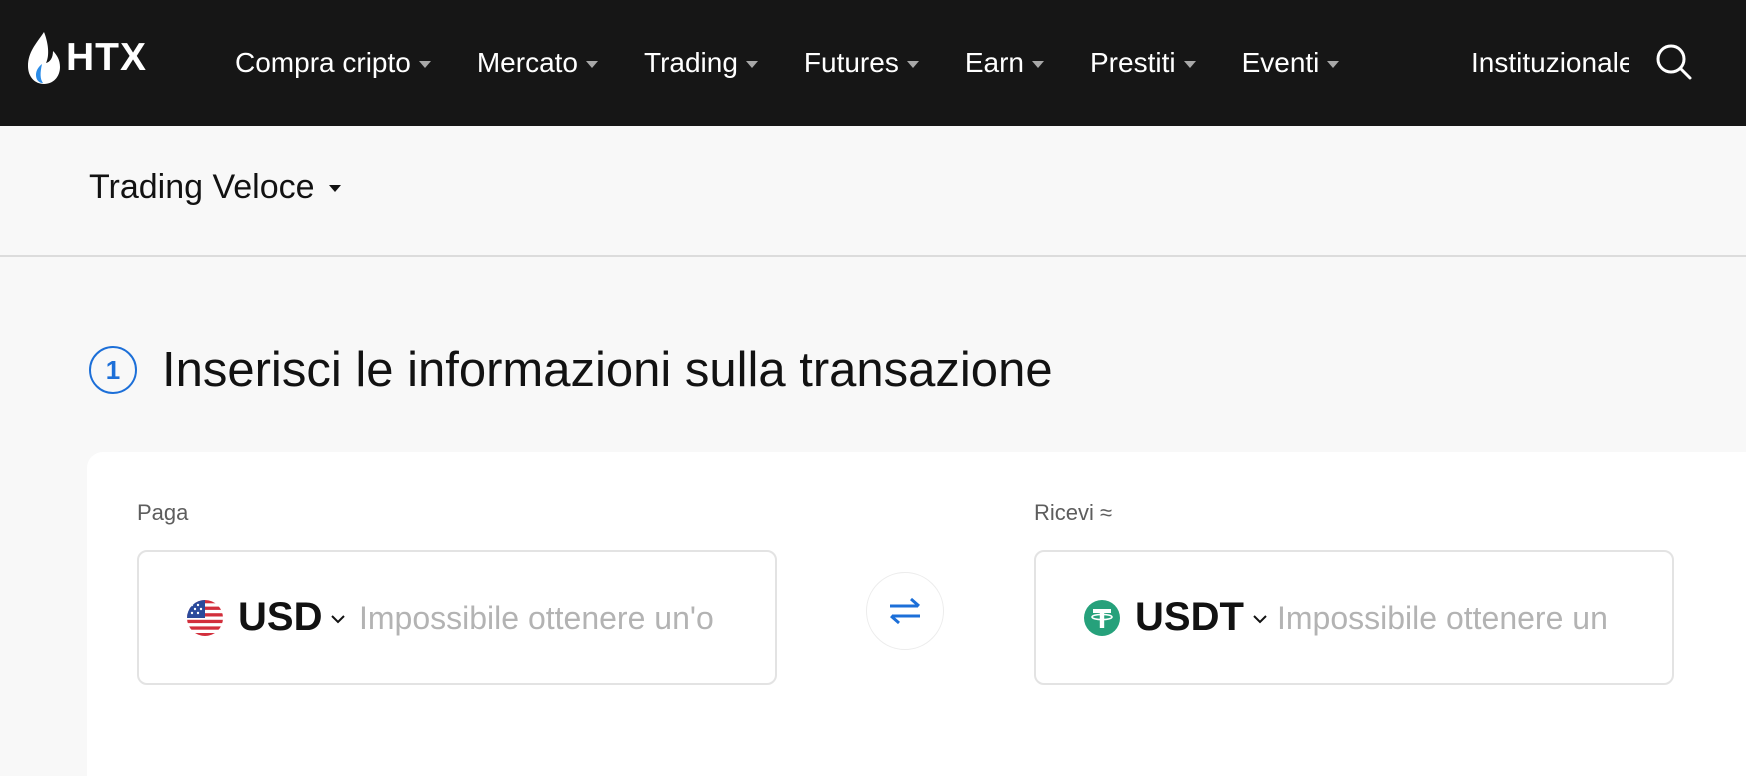  I want to click on receive-currency-select: USDT, so click(1176, 617).